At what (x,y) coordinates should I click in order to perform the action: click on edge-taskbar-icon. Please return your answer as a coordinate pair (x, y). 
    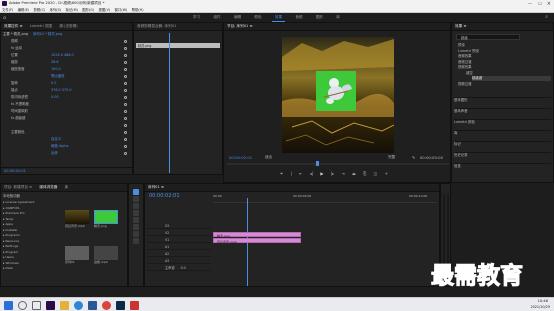
    Looking at the image, I should click on (78, 305).